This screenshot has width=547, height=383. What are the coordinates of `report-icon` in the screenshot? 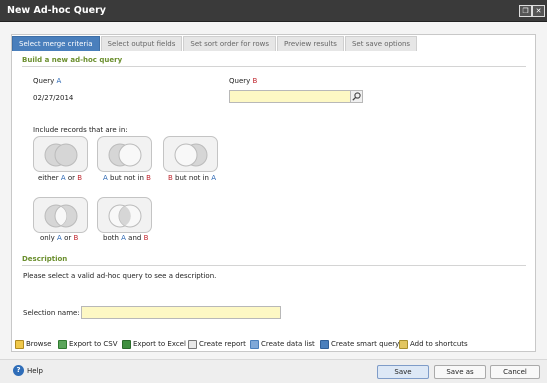 It's located at (192, 344).